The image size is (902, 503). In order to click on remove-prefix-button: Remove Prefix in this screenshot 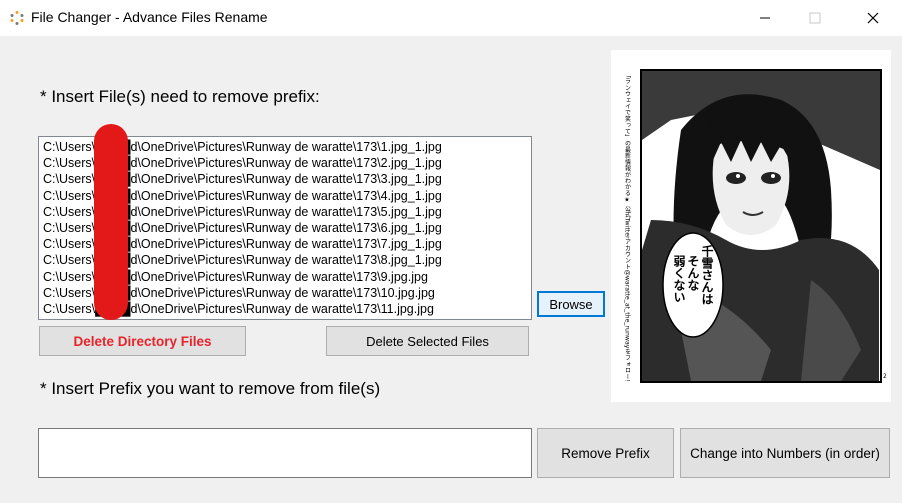, I will do `click(605, 453)`.